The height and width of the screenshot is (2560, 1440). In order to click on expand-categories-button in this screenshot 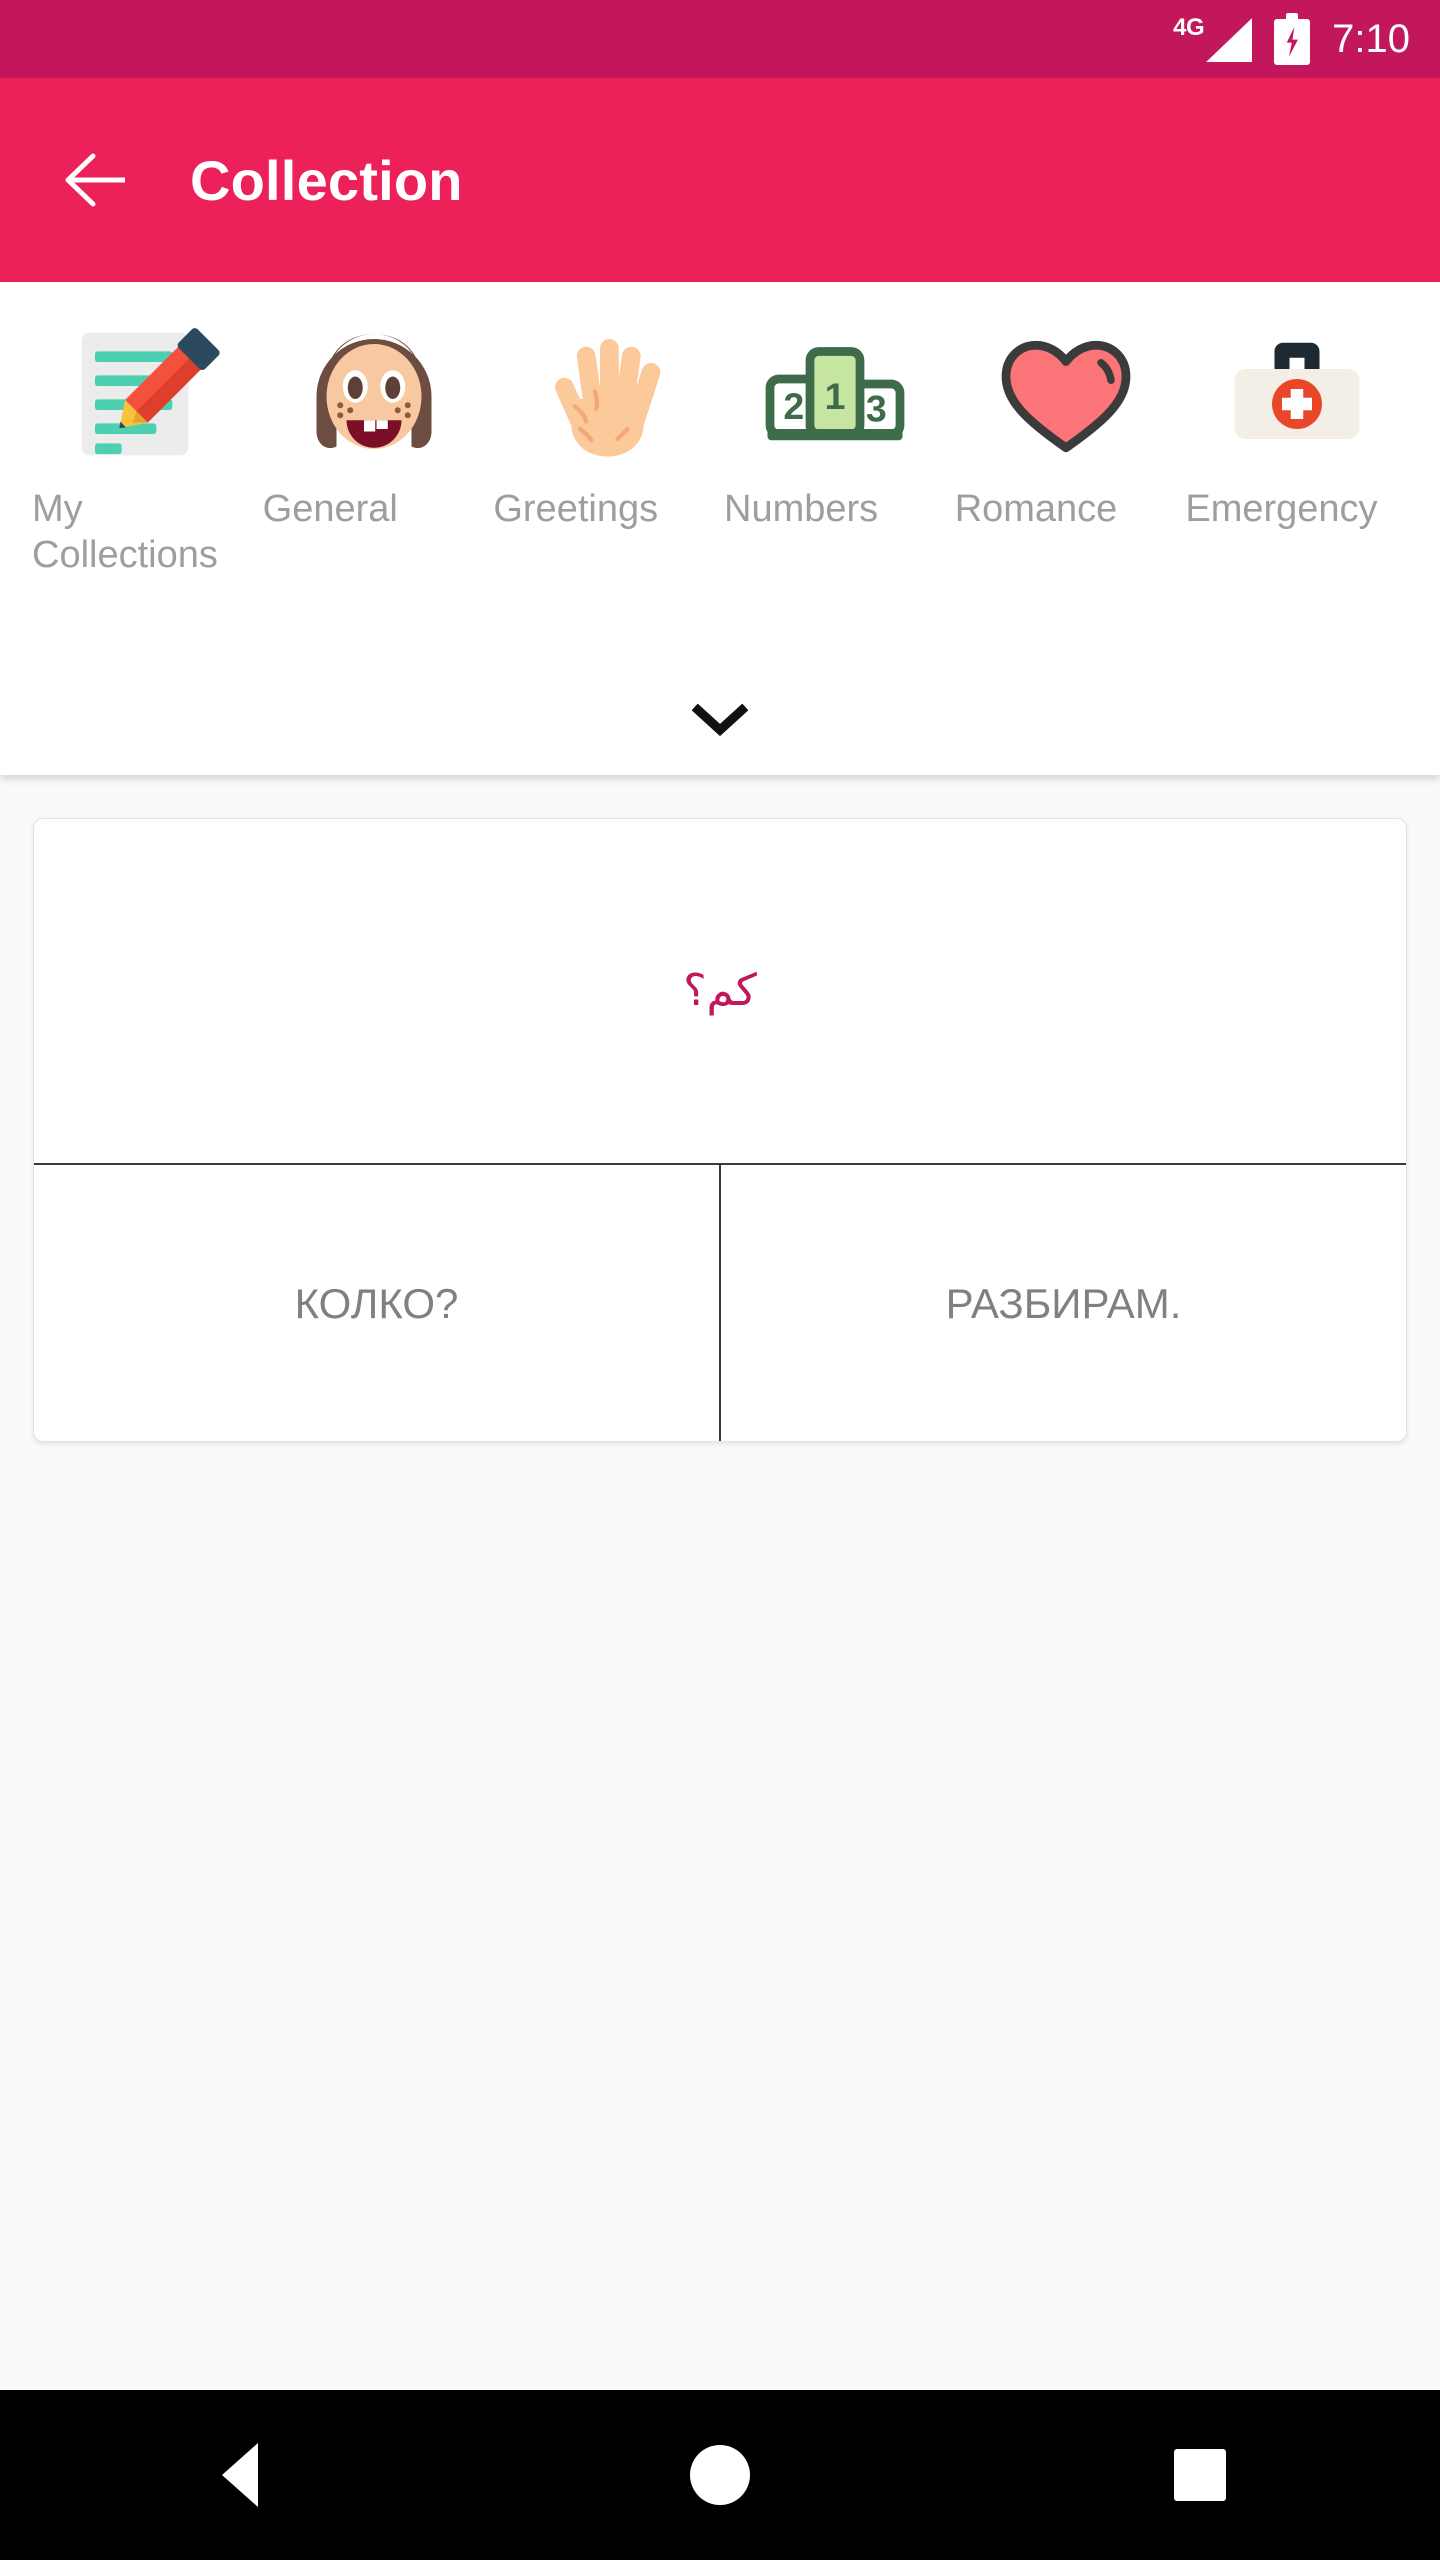, I will do `click(720, 720)`.